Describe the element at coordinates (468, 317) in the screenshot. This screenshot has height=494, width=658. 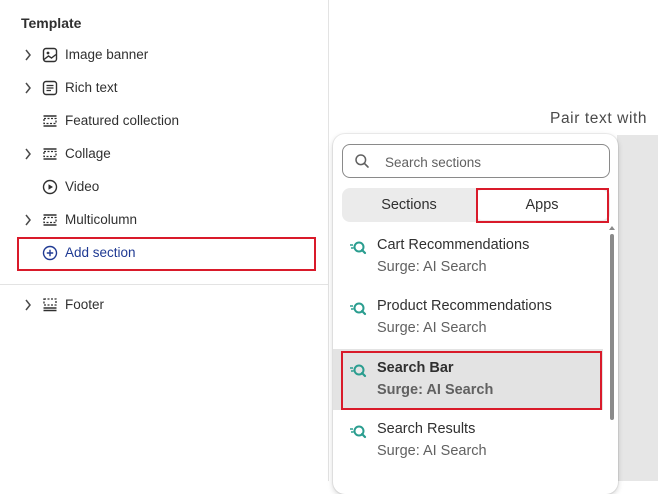
I see `app-item-product-recommendations: Product Recommendations Surge: AI Search` at that location.